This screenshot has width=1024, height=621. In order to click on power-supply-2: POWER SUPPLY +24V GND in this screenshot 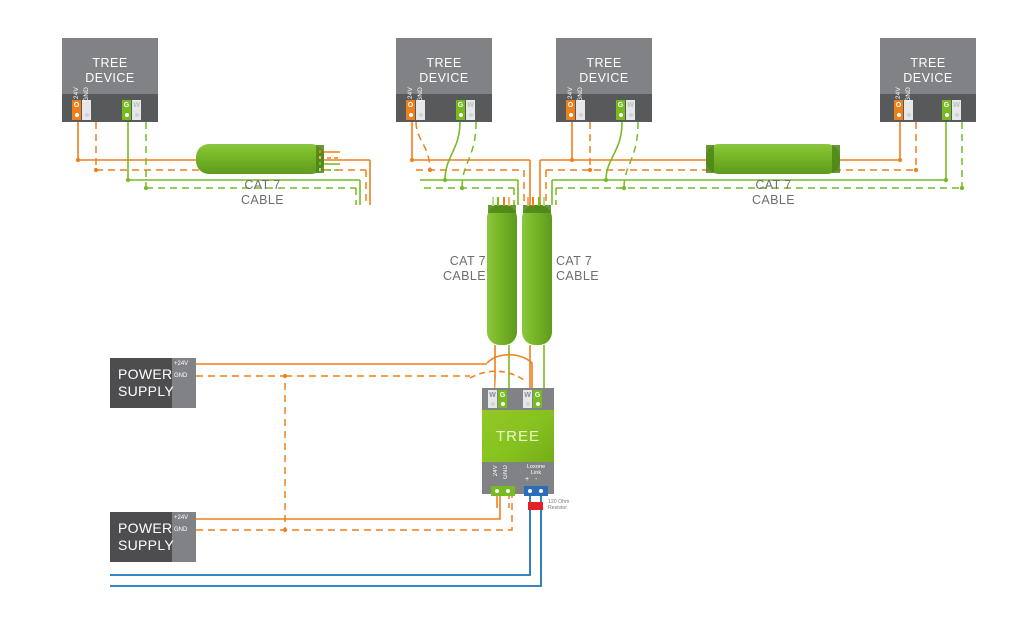, I will do `click(153, 537)`.